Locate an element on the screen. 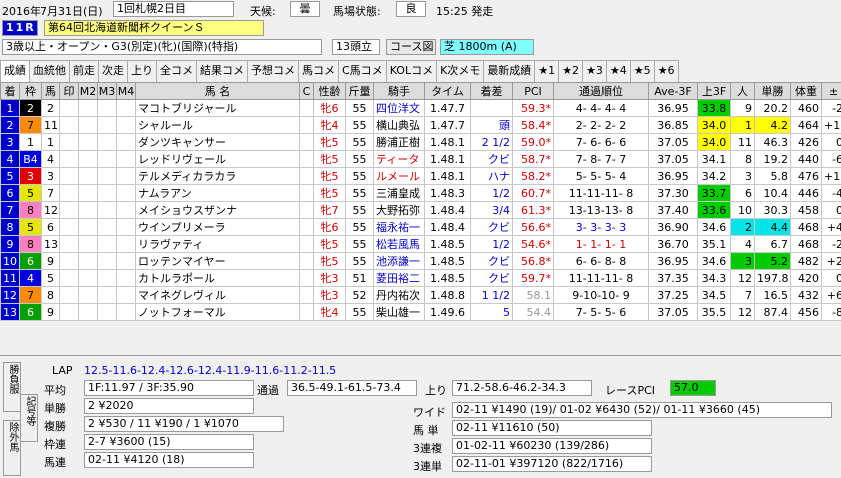 This screenshot has height=478, width=841. column-header: Ave-3F is located at coordinates (673, 91).